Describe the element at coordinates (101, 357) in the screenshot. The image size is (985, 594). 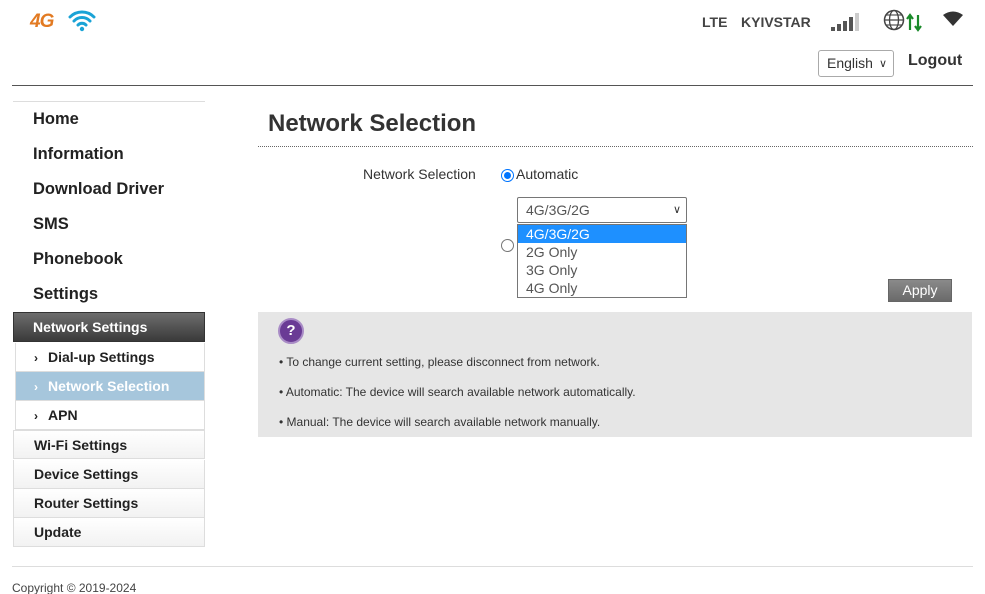
I see `sidebar-subitem-label: Dial-up Settings` at that location.